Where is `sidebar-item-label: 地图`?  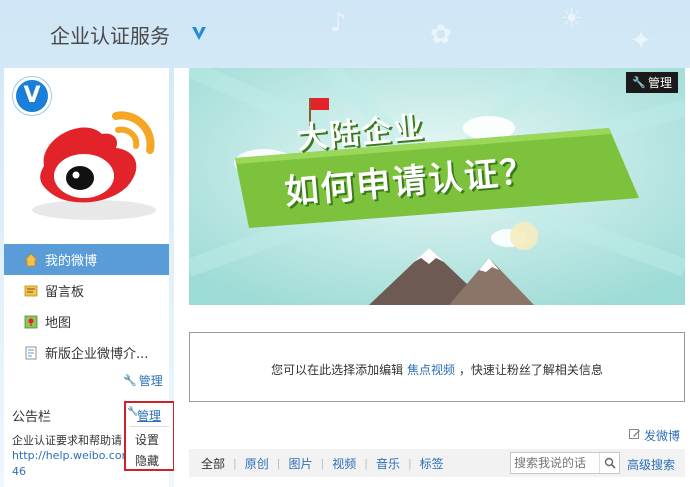 sidebar-item-label: 地图 is located at coordinates (58, 323).